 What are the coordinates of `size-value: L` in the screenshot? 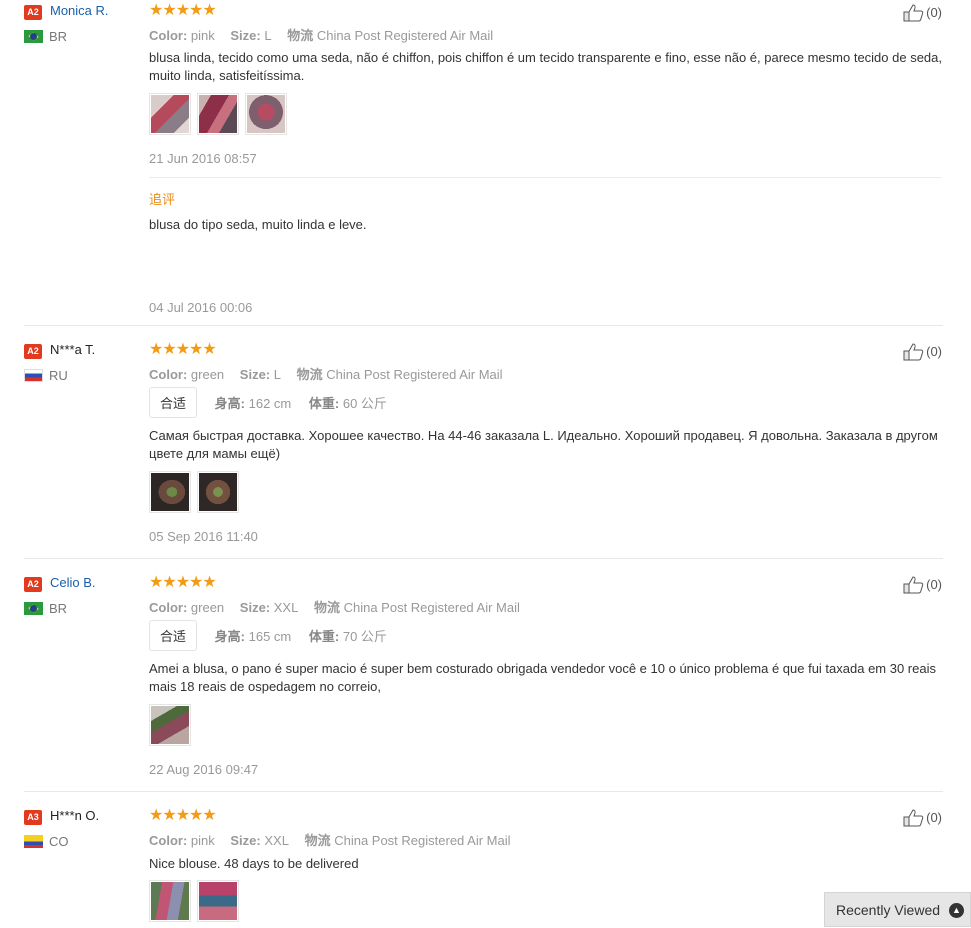 It's located at (268, 35).